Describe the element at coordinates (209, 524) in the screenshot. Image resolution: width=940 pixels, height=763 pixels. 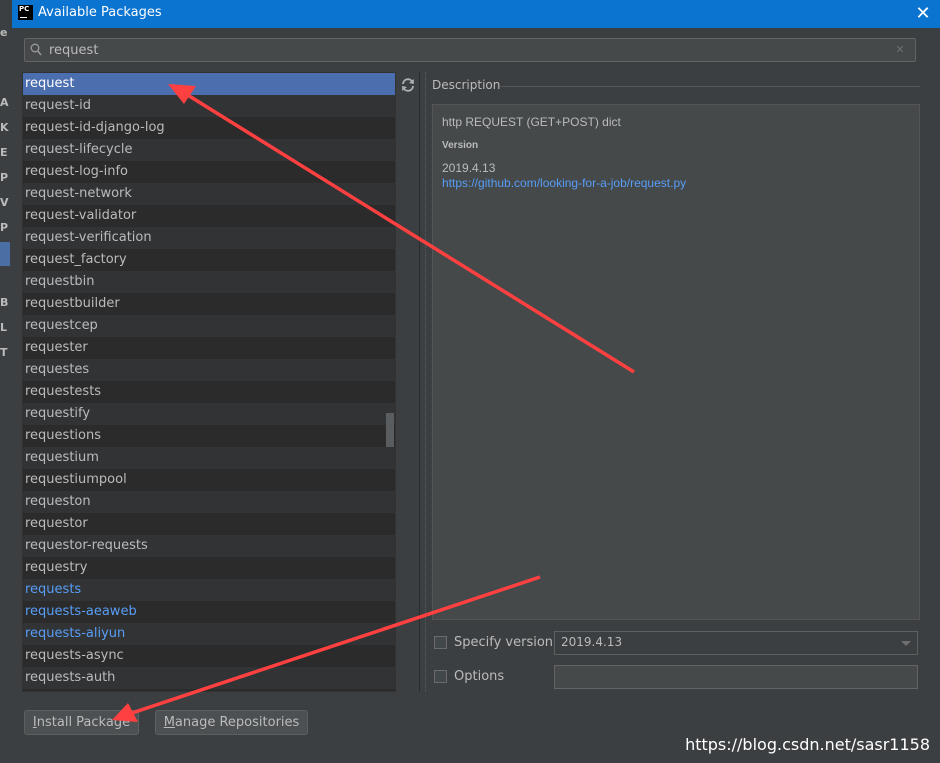
I see `package-item: requestor` at that location.